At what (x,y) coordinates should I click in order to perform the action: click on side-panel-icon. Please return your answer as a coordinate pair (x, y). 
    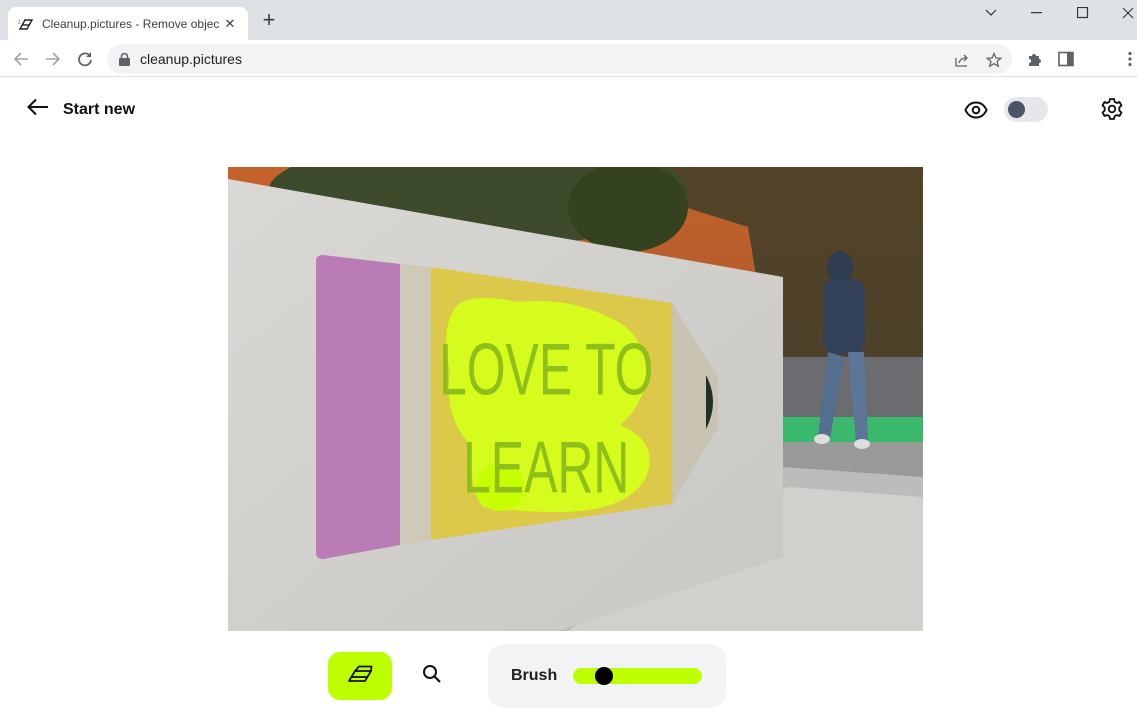
    Looking at the image, I should click on (1066, 59).